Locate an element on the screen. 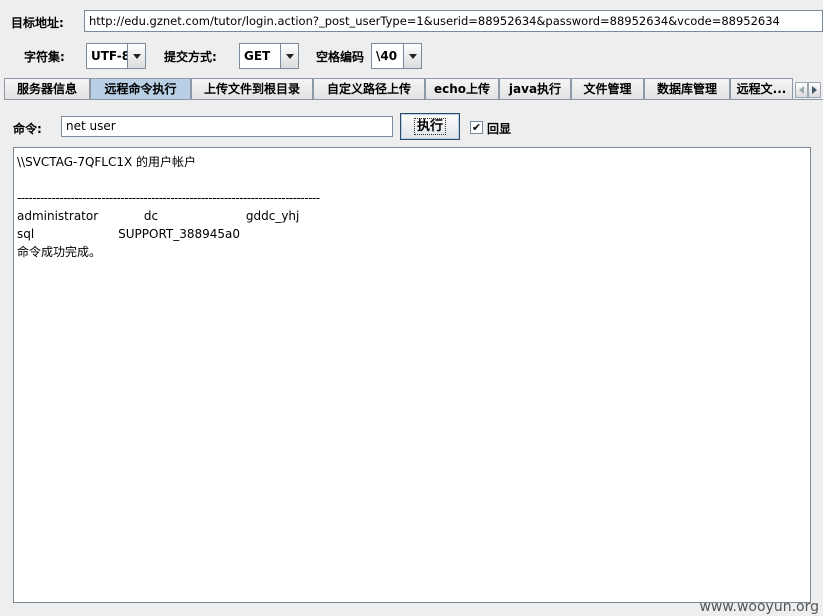 Image resolution: width=823 pixels, height=616 pixels. tab-divider is located at coordinates (413, 99).